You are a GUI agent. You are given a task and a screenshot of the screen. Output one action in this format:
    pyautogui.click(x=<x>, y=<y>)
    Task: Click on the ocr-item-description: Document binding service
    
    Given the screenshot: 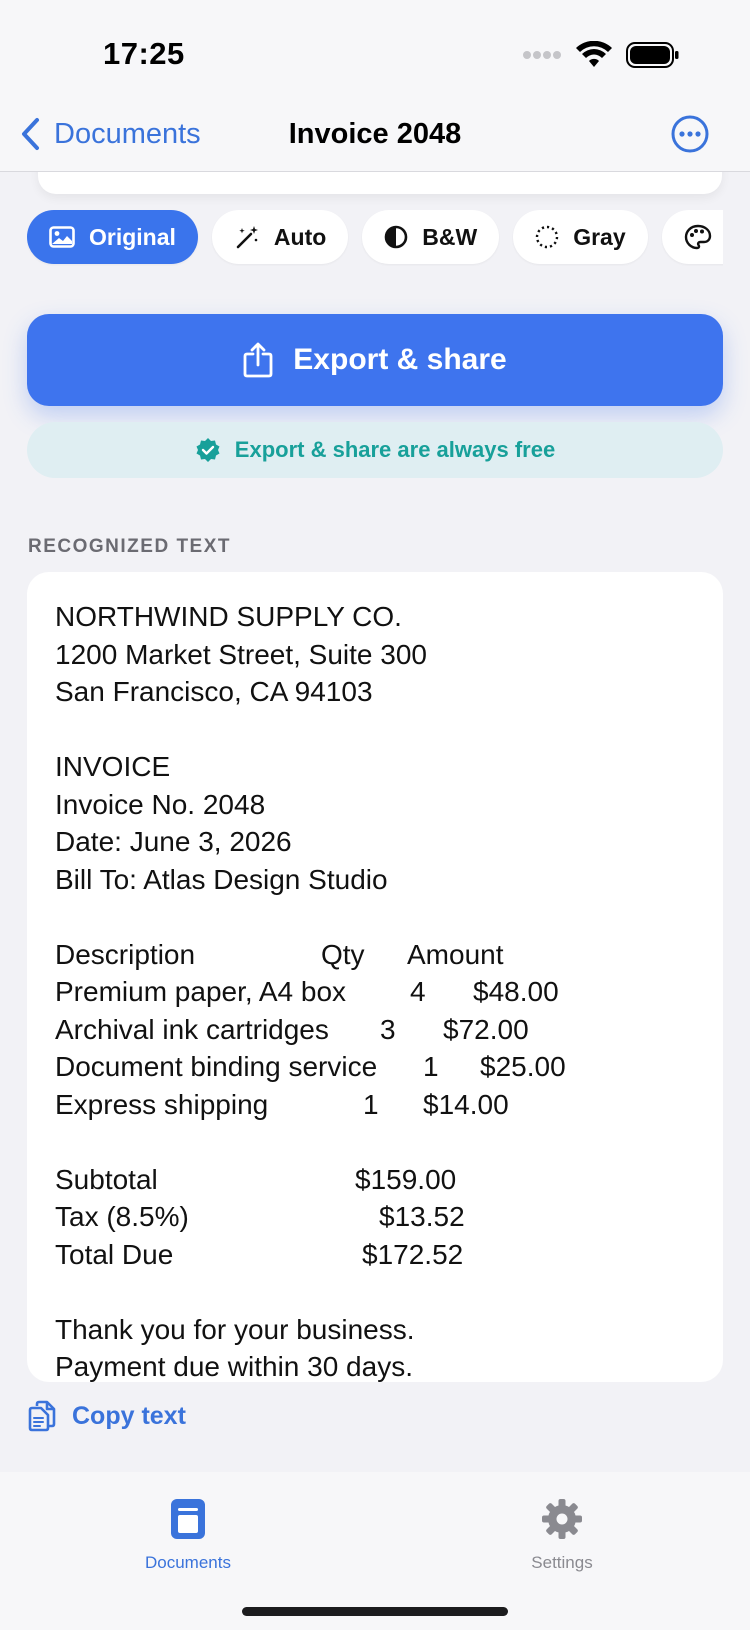 What is the action you would take?
    pyautogui.click(x=216, y=1066)
    